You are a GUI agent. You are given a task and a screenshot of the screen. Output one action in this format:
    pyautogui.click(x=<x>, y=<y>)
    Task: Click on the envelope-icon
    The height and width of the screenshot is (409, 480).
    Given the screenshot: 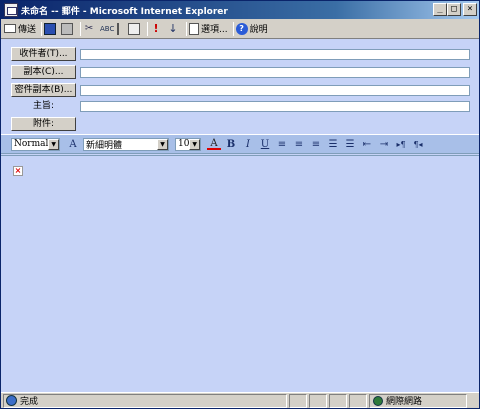 What is the action you would take?
    pyautogui.click(x=10, y=28)
    